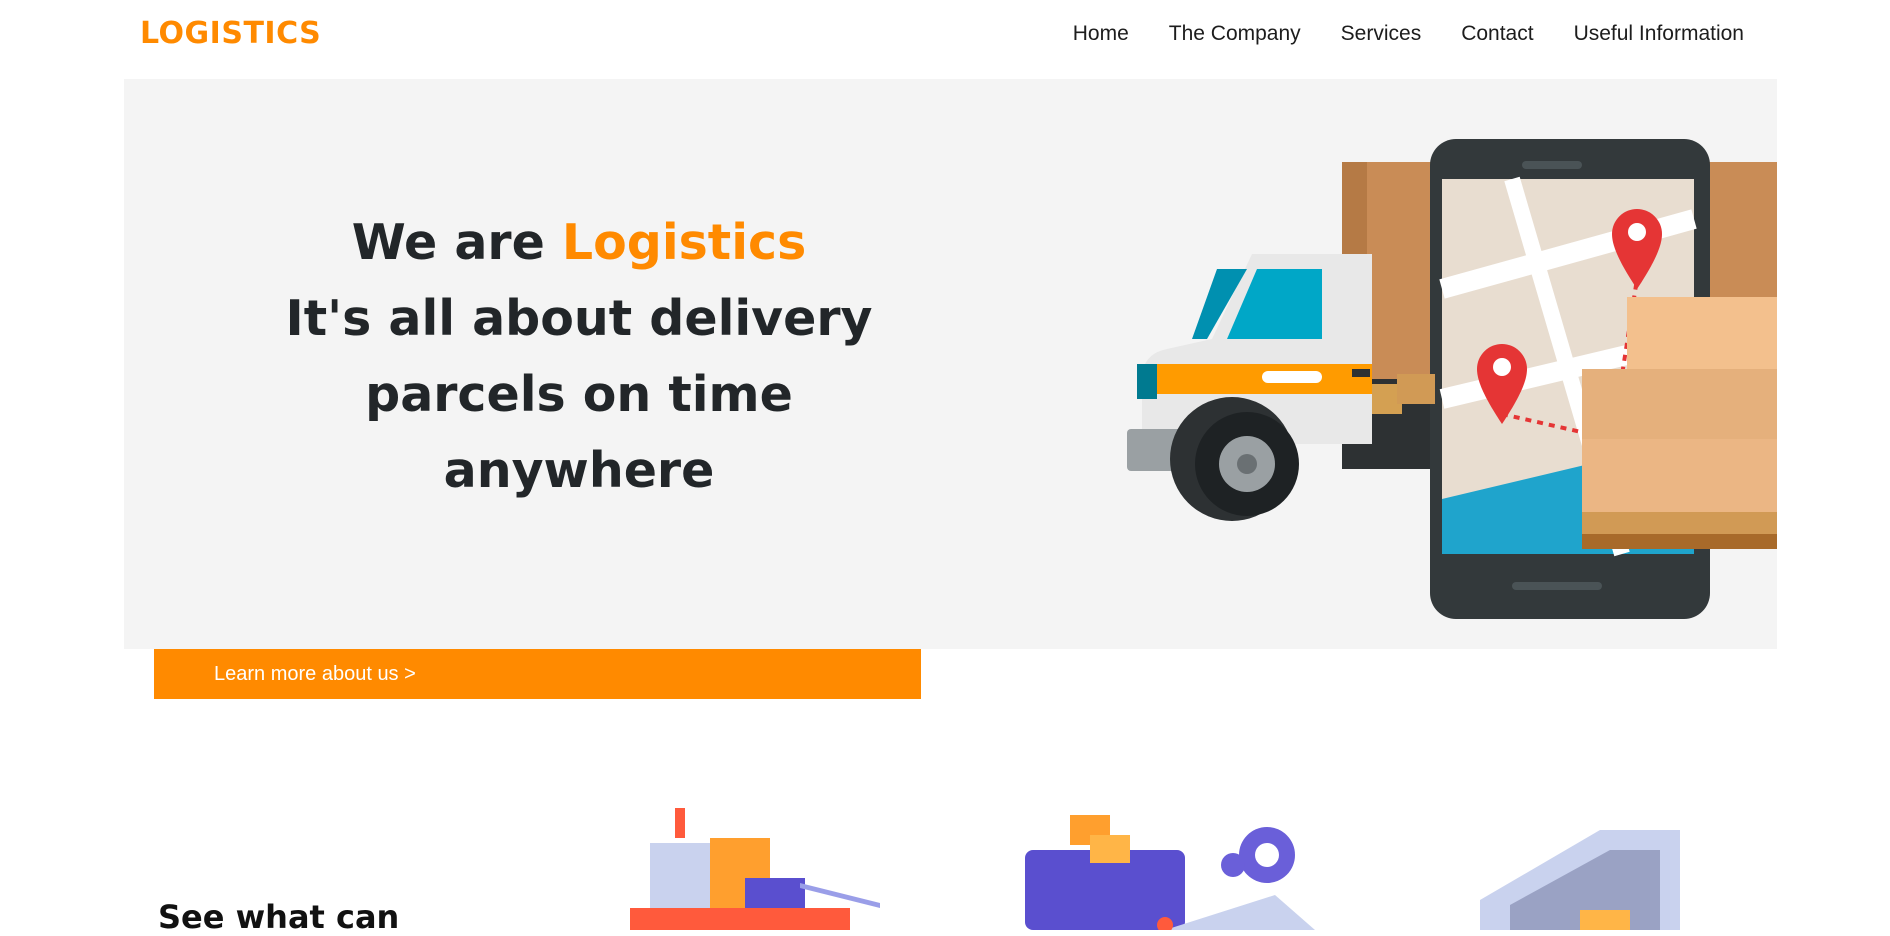  I want to click on delivery-van-illustration, so click(1170, 872).